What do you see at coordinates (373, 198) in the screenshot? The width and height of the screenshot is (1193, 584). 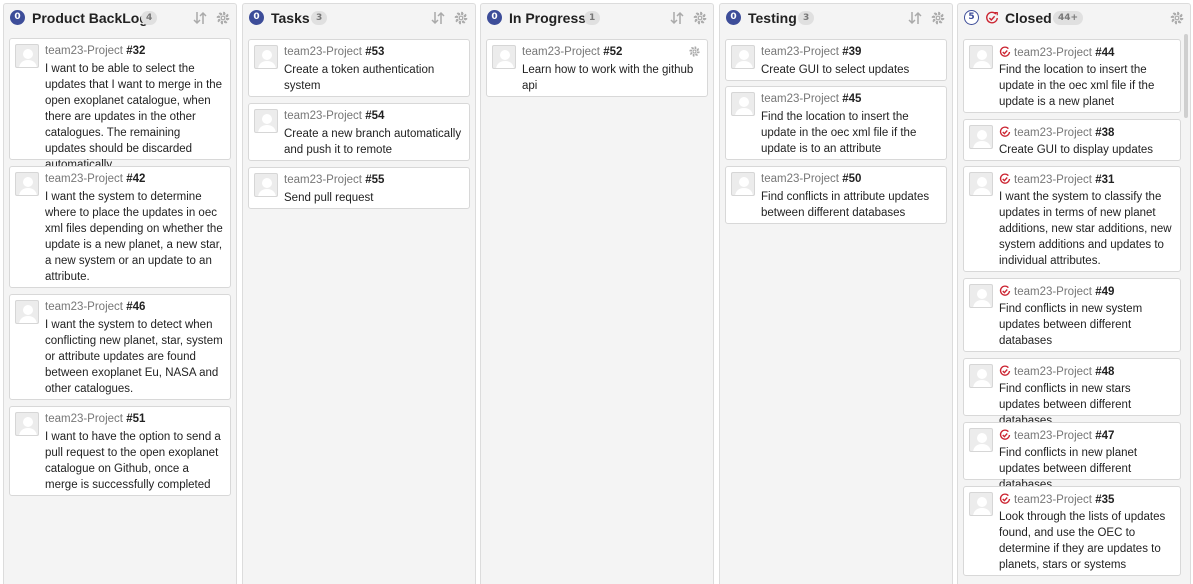 I see `issue-title: Send pull request` at bounding box center [373, 198].